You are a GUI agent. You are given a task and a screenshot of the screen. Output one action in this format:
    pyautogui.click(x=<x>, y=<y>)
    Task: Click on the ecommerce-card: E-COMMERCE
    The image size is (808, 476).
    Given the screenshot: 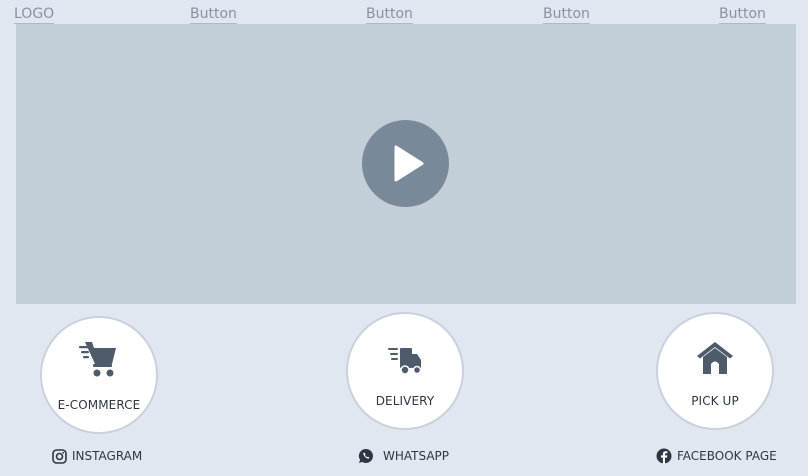 What is the action you would take?
    pyautogui.click(x=99, y=375)
    